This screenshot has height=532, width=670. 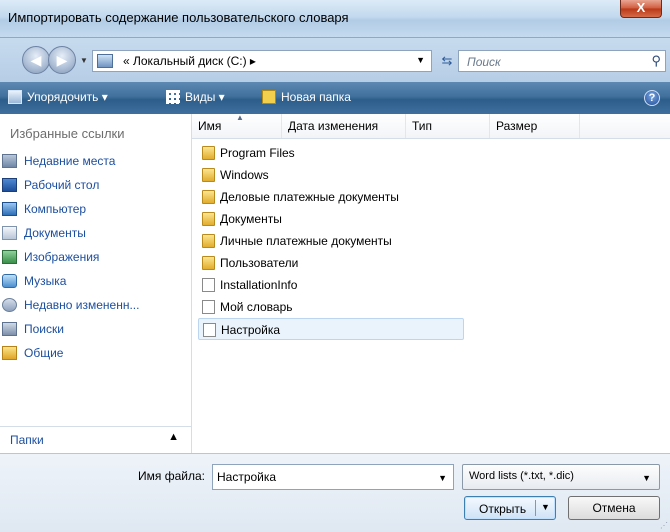 I want to click on sidebar-item-searches: Поиски, so click(x=33, y=329).